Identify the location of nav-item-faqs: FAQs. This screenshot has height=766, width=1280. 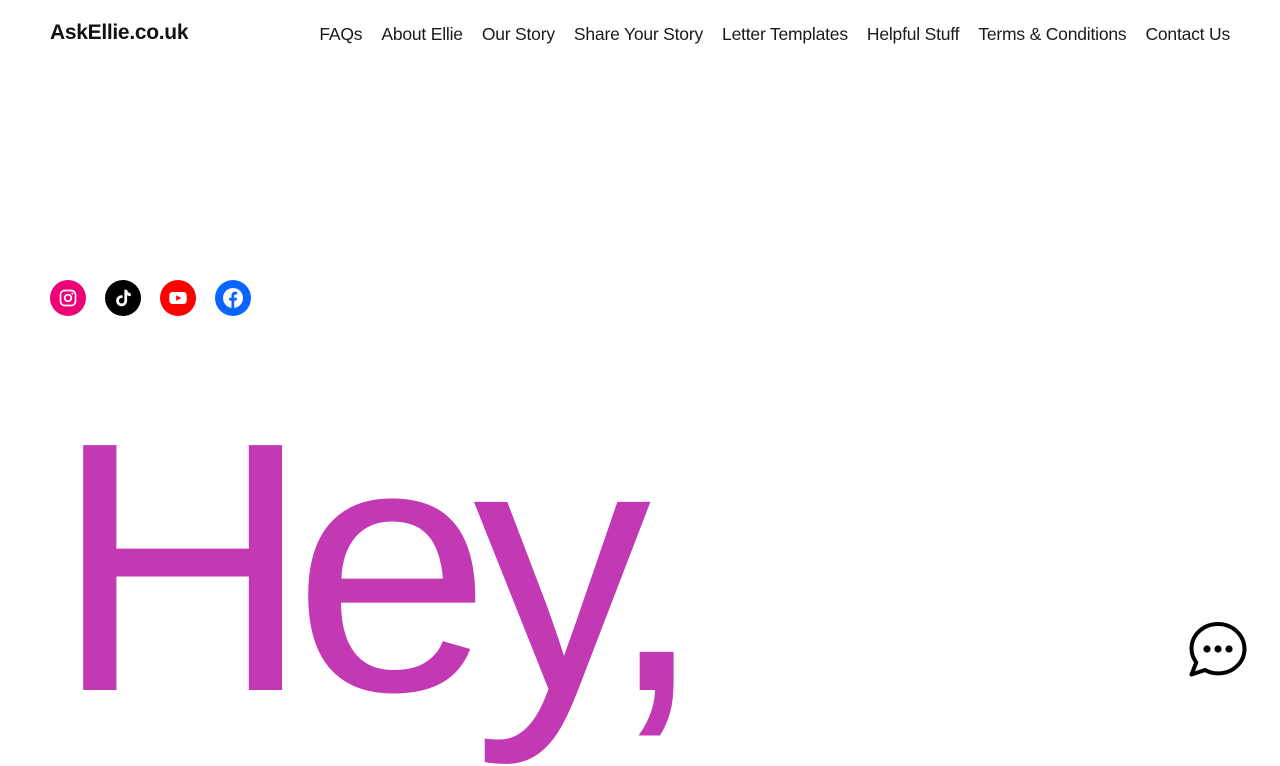
(340, 34).